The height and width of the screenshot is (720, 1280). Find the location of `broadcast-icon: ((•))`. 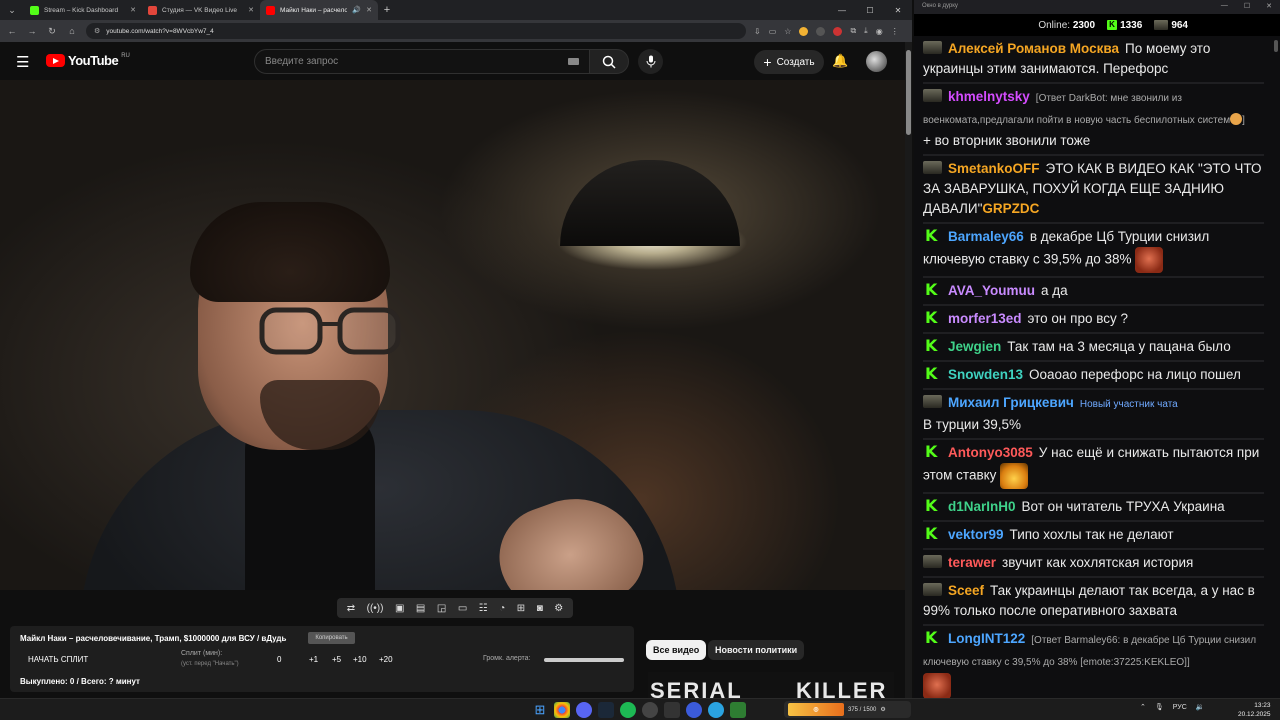

broadcast-icon: ((•)) is located at coordinates (375, 608).